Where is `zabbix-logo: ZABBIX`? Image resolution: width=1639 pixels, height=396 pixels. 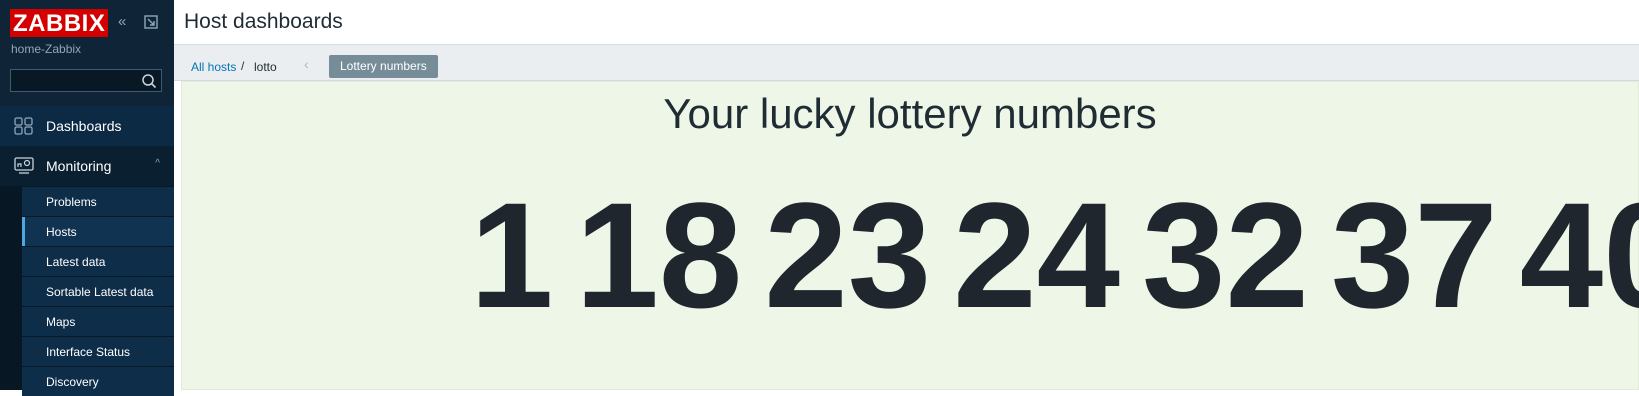
zabbix-logo: ZABBIX is located at coordinates (59, 23).